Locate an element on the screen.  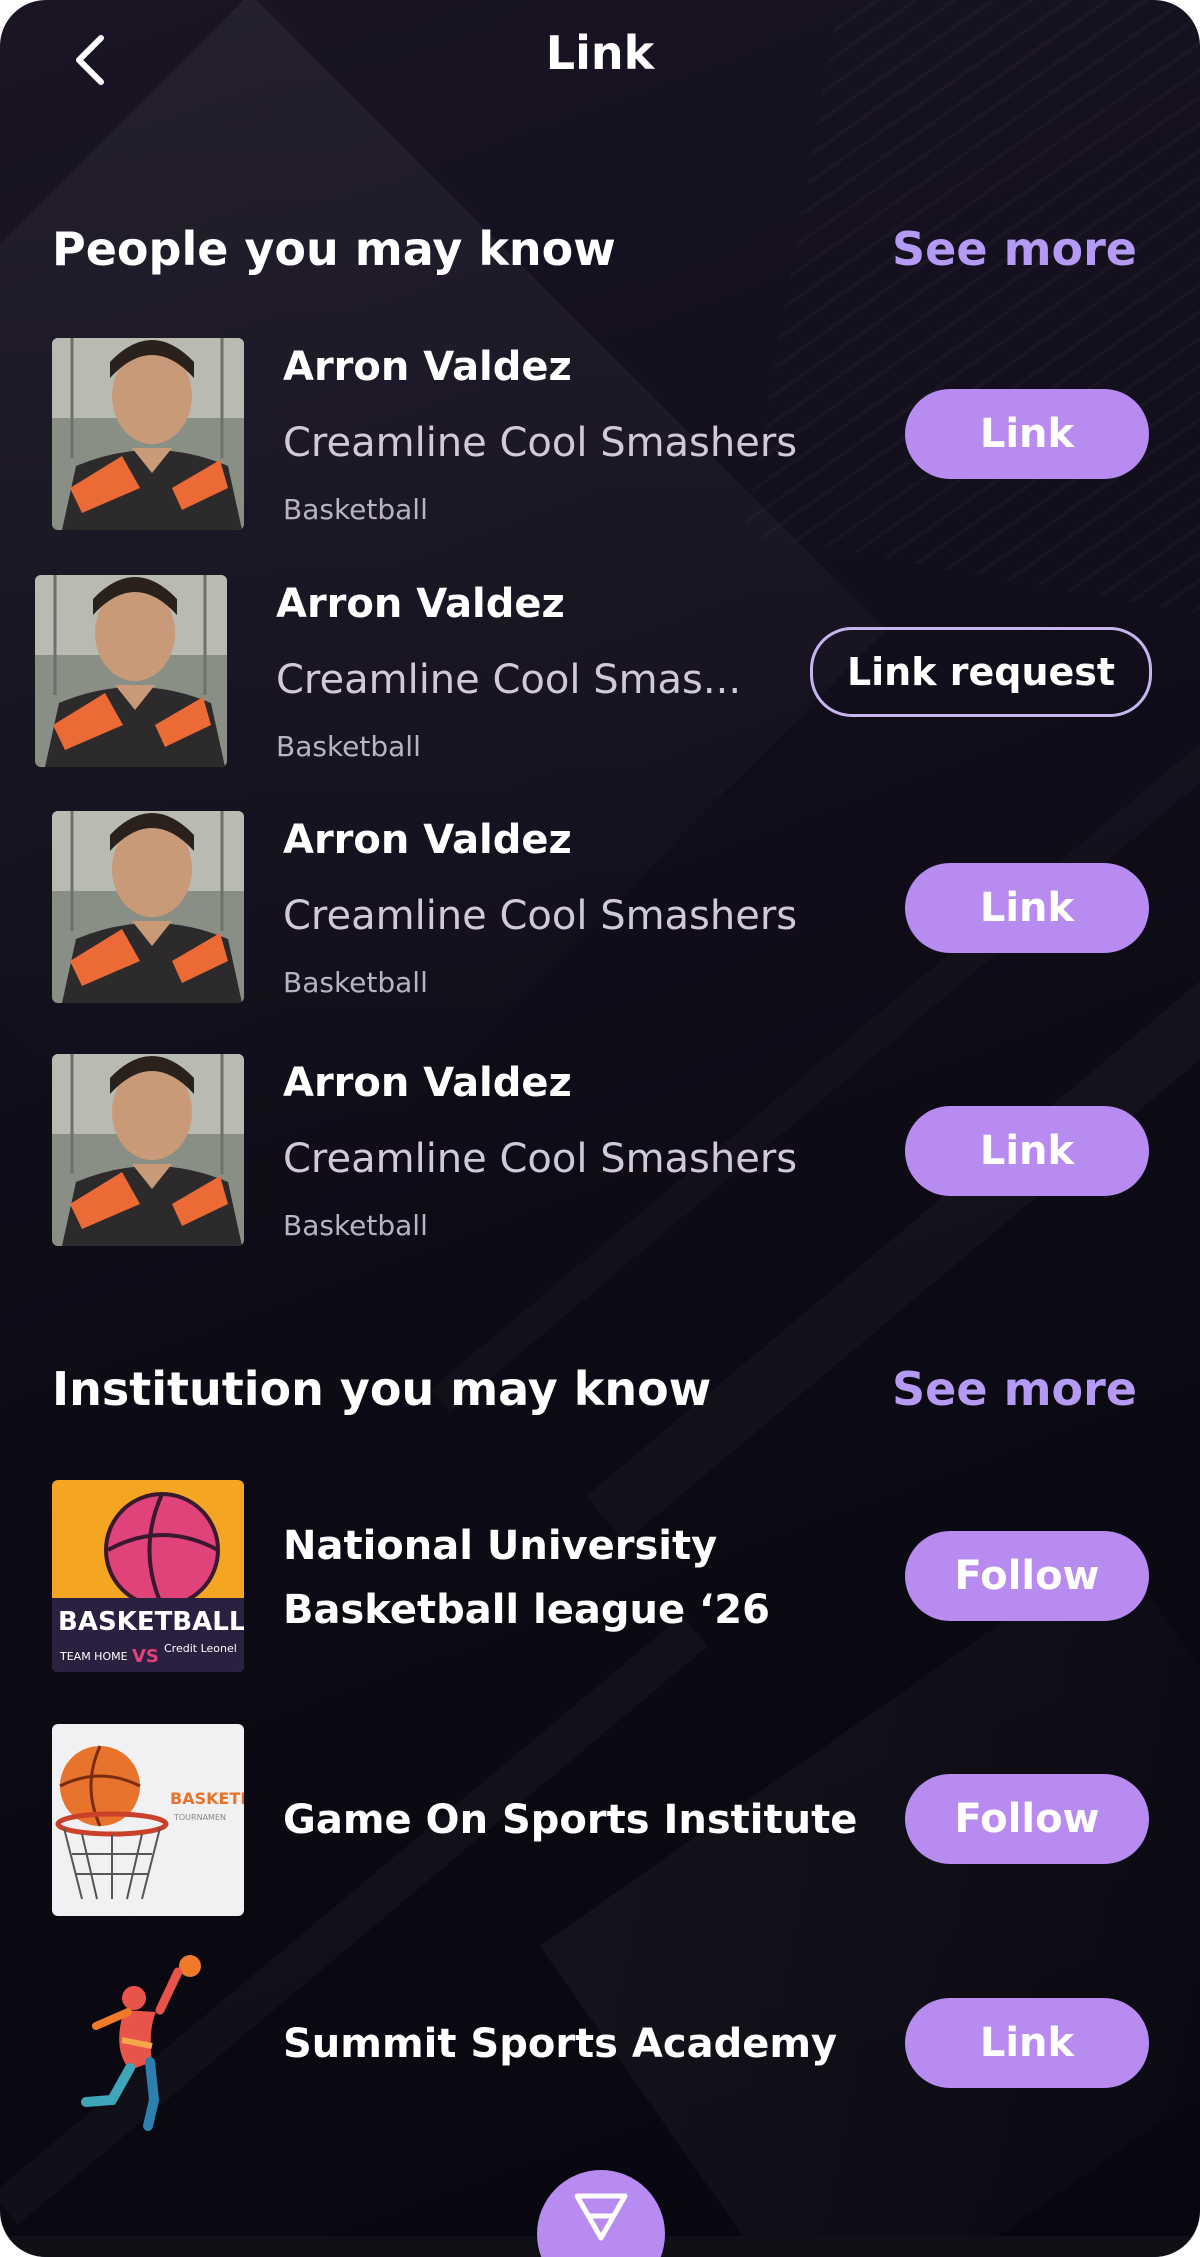
people-section-title: People you may know is located at coordinates (334, 249).